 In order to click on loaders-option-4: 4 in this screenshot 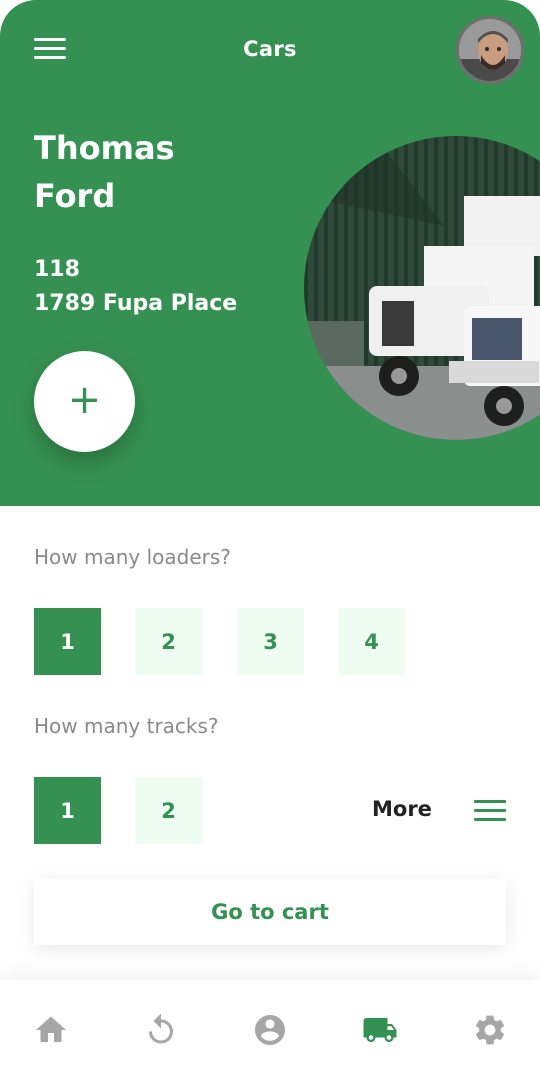, I will do `click(371, 641)`.